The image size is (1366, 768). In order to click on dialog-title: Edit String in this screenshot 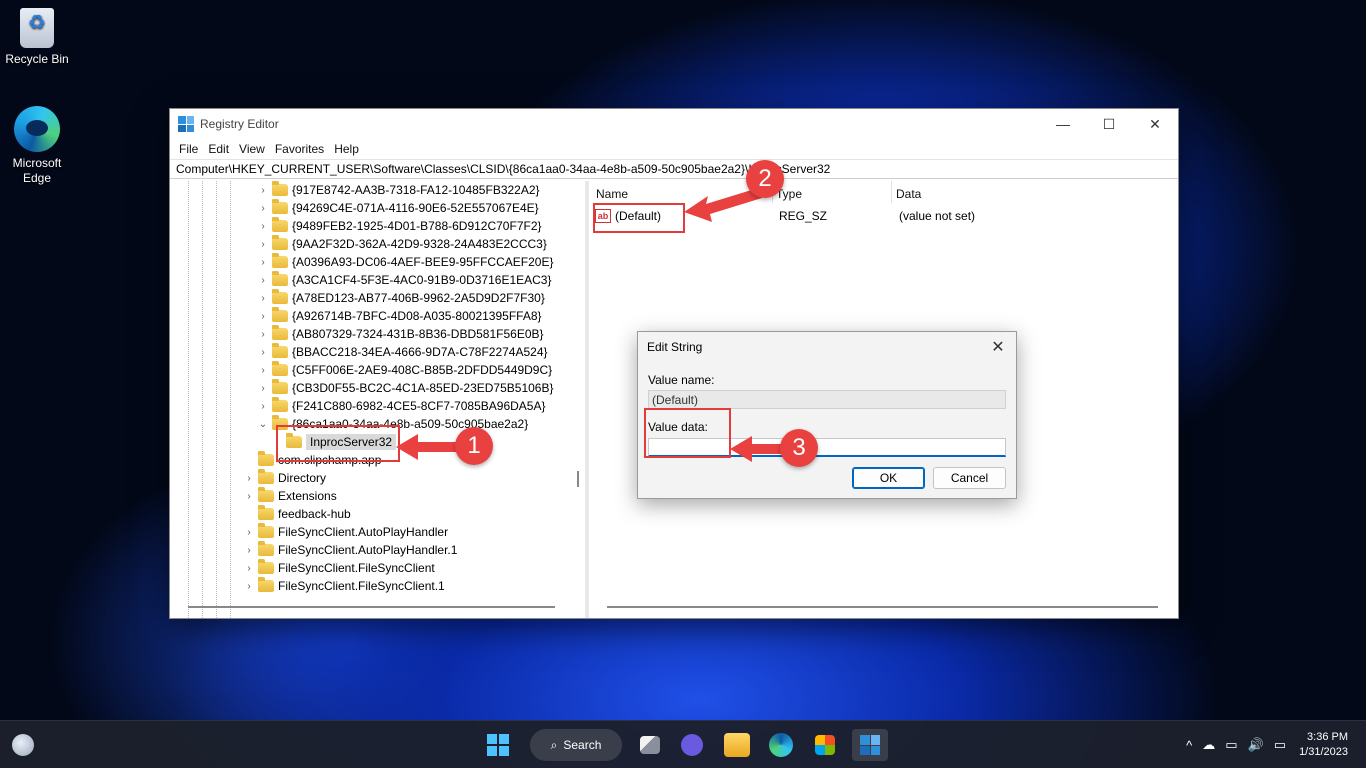, I will do `click(675, 347)`.